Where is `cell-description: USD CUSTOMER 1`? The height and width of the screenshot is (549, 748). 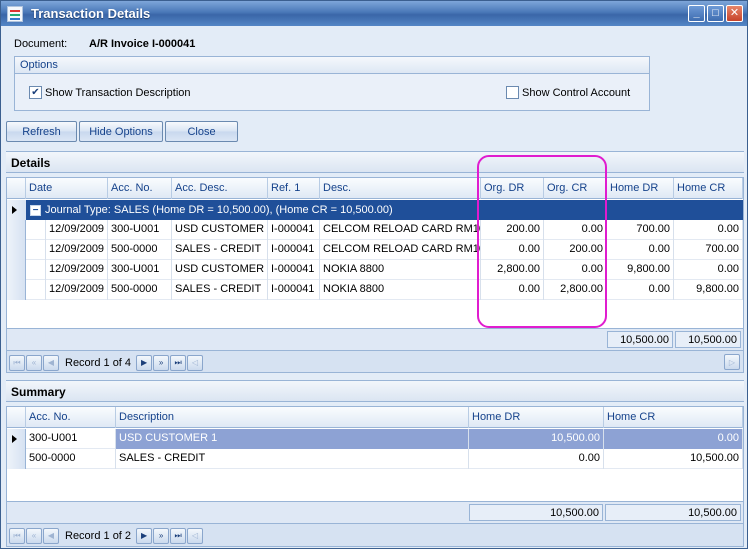 cell-description: USD CUSTOMER 1 is located at coordinates (292, 439).